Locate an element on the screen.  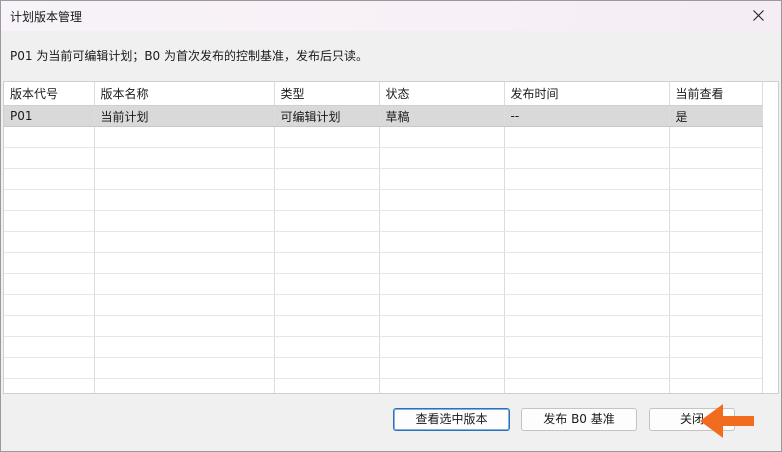
table-header-row: 版本代号 版本名称 类型 状态 发布时间 当前查看 is located at coordinates (383, 94).